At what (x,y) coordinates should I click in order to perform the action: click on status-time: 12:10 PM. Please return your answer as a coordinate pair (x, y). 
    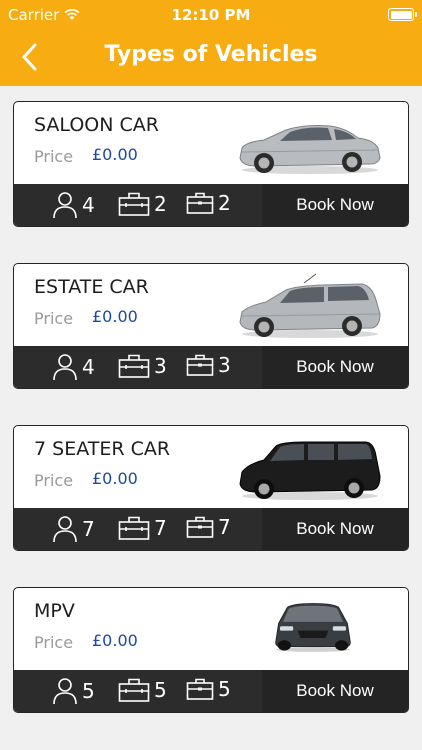
    Looking at the image, I should click on (211, 15).